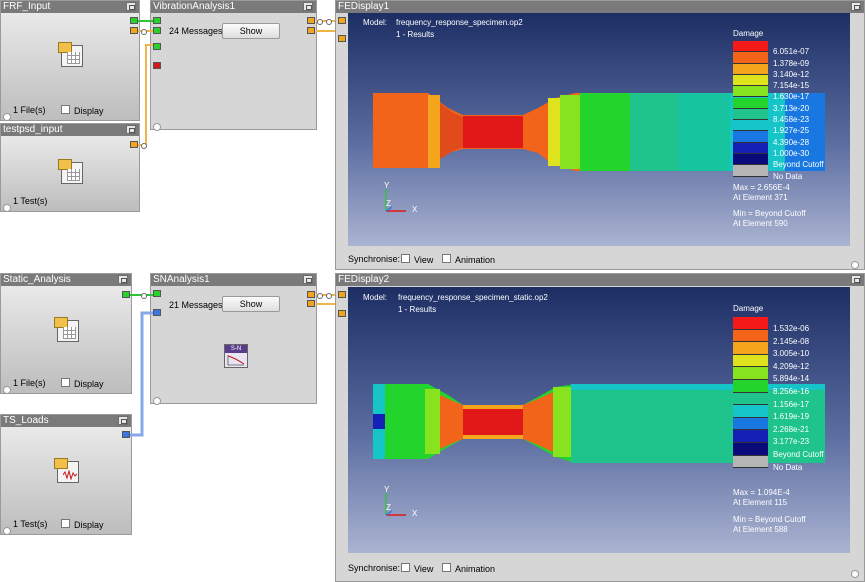  What do you see at coordinates (66, 421) in the screenshot?
I see `glyph-title: TS_Loads` at bounding box center [66, 421].